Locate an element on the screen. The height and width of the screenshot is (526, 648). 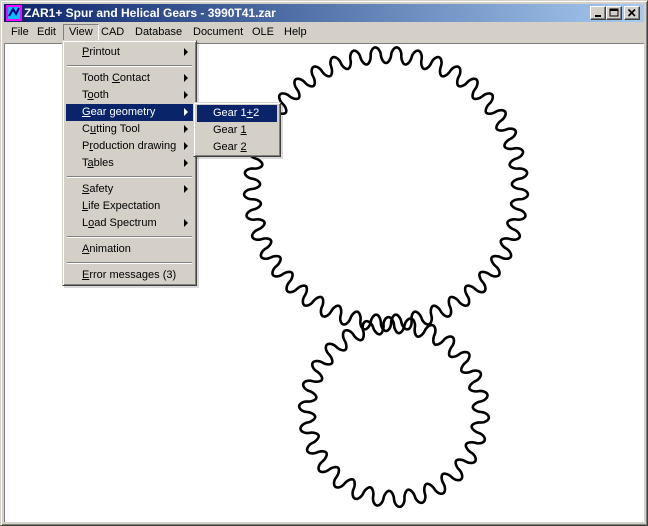
caption-buttons is located at coordinates (616, 13).